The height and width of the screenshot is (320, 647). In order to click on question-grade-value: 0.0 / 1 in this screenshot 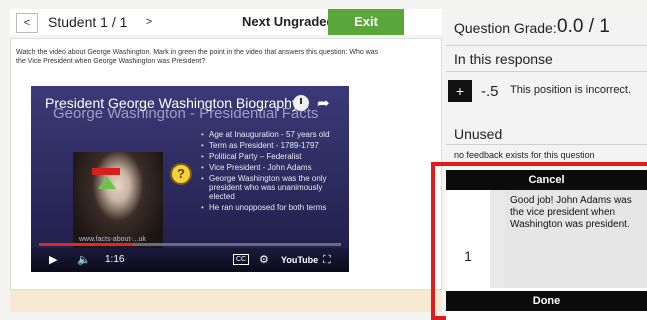, I will do `click(583, 26)`.